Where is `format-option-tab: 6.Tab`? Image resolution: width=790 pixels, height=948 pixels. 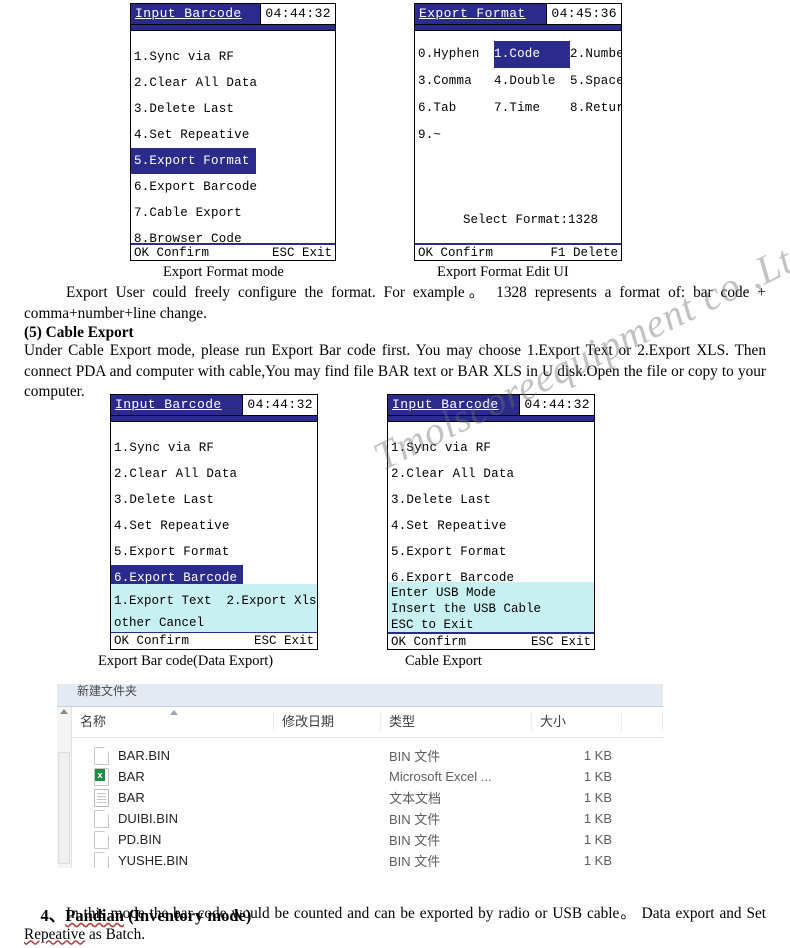 format-option-tab: 6.Tab is located at coordinates (456, 108).